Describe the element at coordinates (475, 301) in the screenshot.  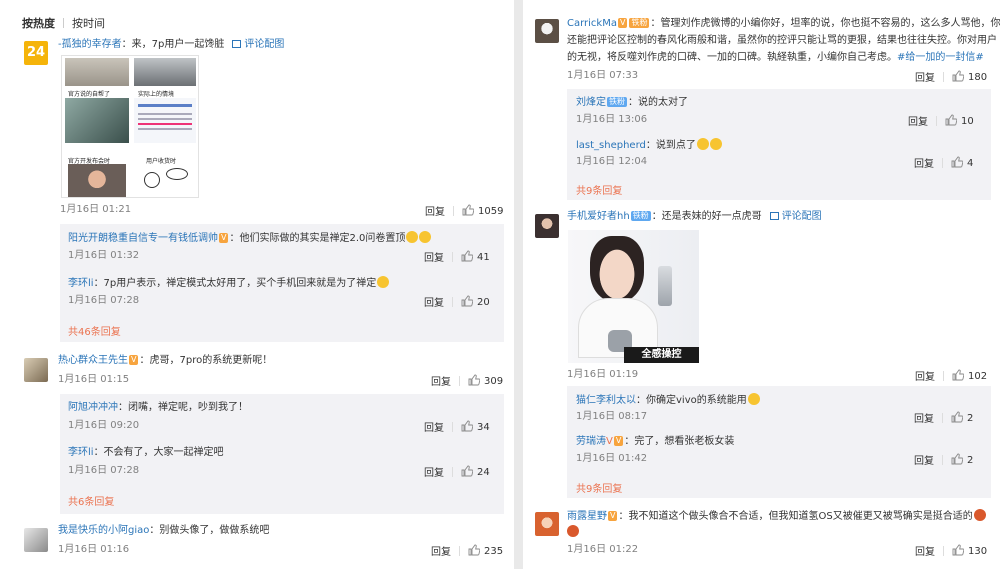
I see `like-button: 20` at that location.